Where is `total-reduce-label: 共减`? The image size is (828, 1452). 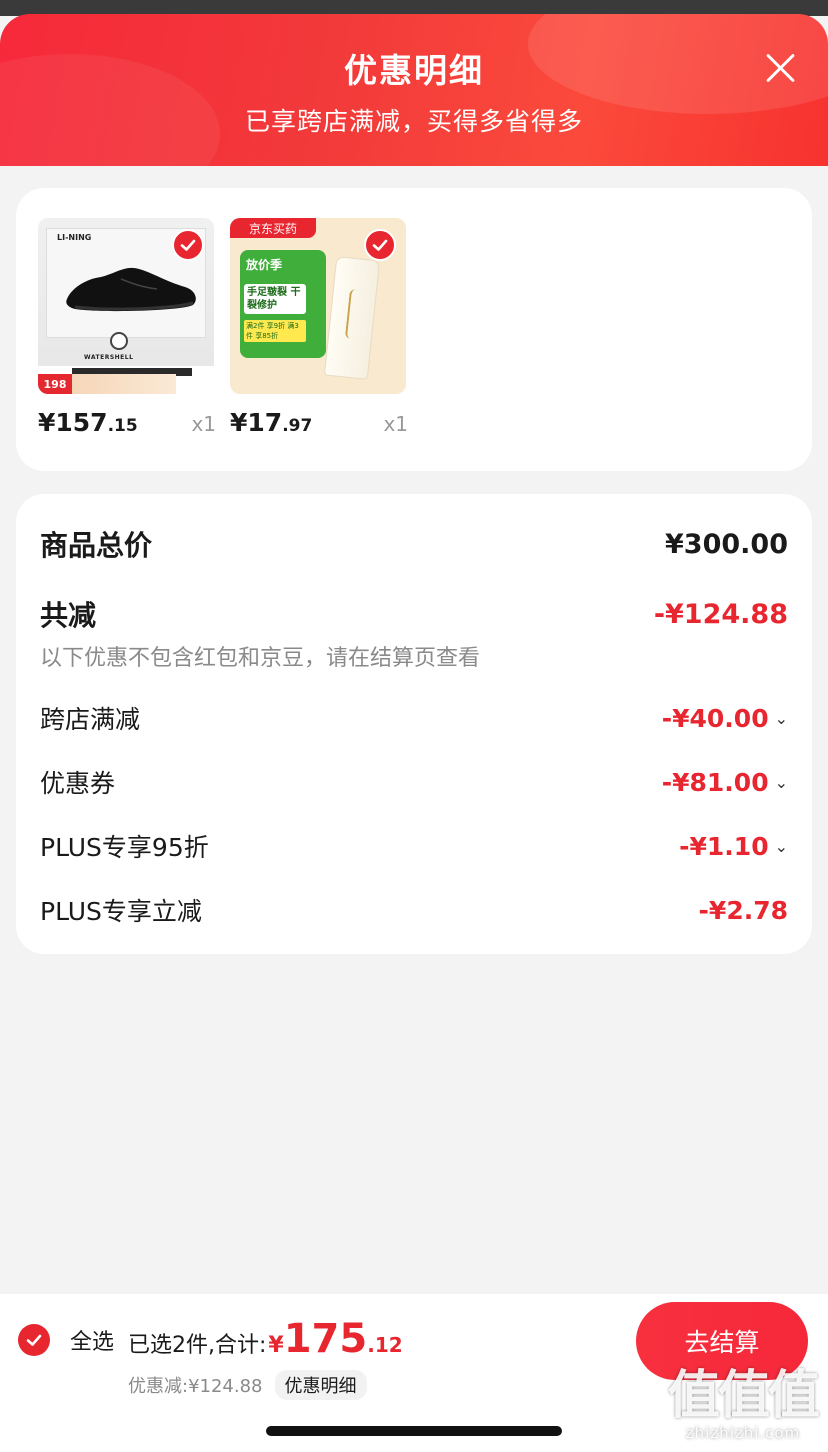
total-reduce-label: 共减 is located at coordinates (68, 615).